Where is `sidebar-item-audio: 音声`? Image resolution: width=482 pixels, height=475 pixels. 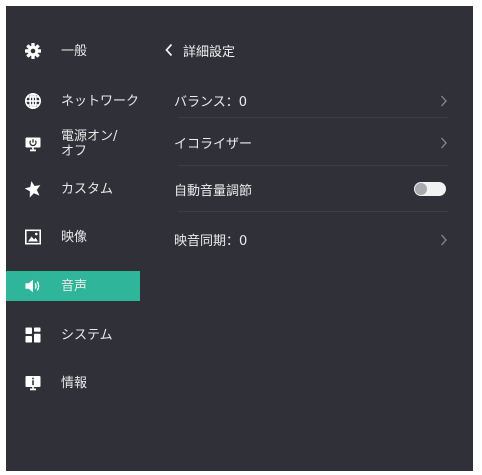 sidebar-item-audio: 音声 is located at coordinates (73, 286).